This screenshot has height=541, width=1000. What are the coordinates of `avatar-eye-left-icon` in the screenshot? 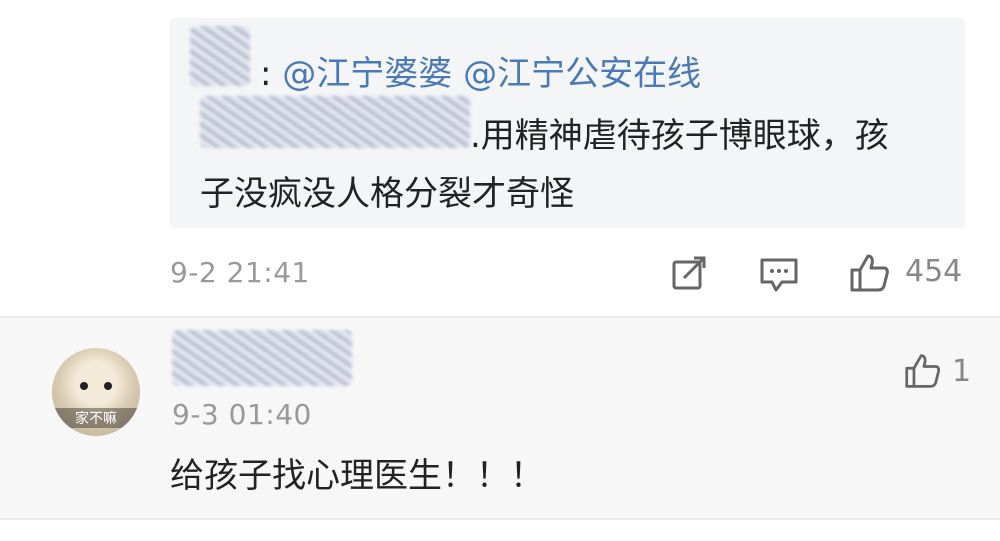 It's located at (84, 386).